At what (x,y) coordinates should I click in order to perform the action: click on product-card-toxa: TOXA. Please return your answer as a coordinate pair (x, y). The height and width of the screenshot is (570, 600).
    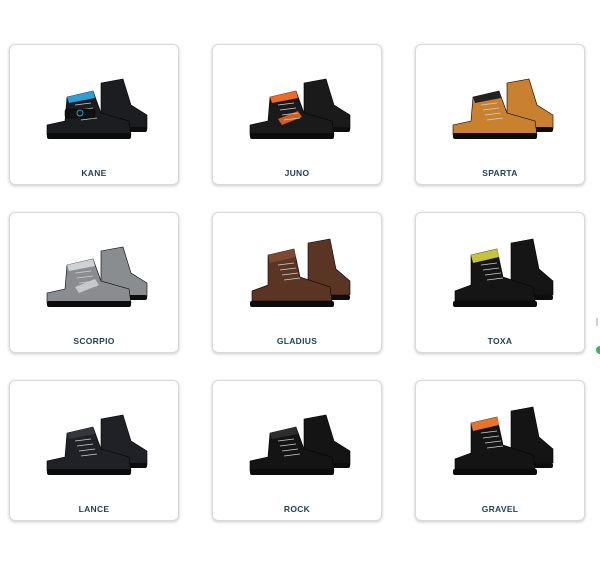
    Looking at the image, I should click on (500, 282).